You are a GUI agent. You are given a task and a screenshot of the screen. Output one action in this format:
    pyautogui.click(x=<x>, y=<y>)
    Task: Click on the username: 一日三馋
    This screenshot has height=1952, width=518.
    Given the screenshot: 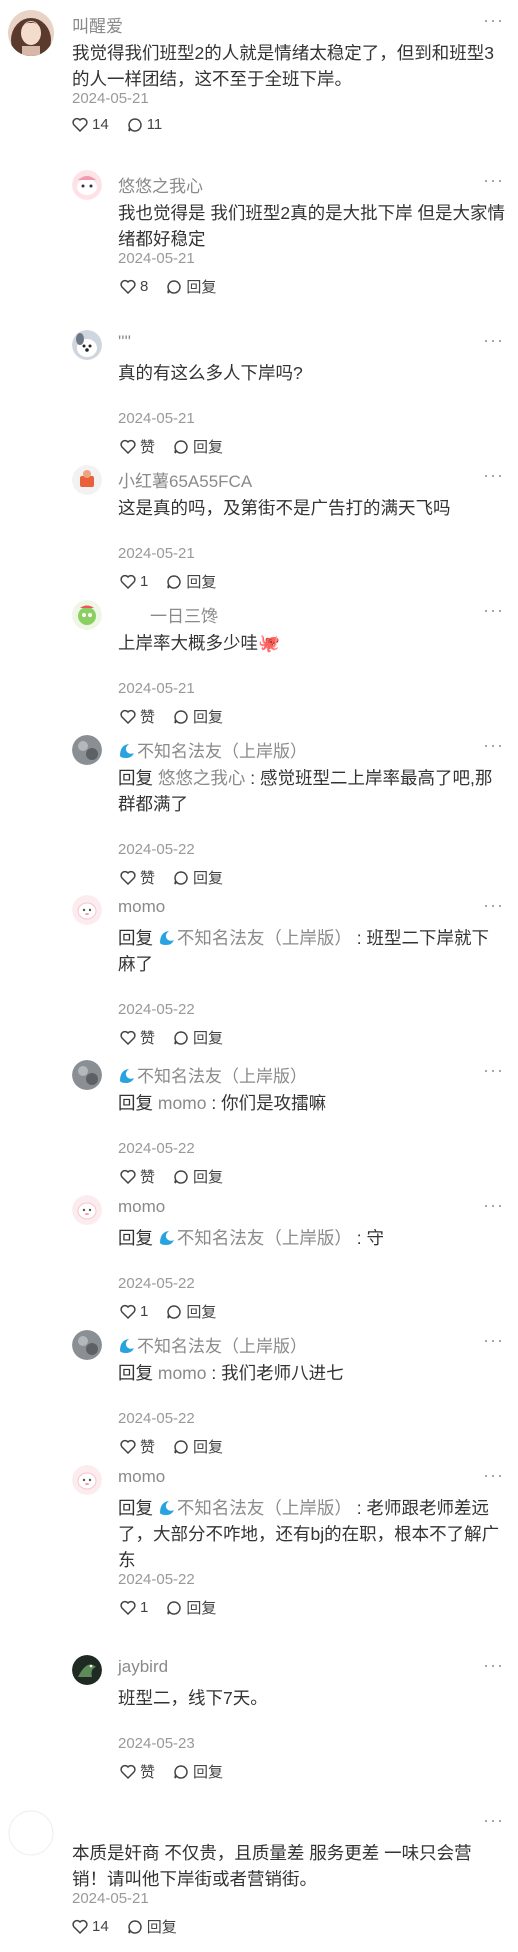 What is the action you would take?
    pyautogui.click(x=184, y=614)
    